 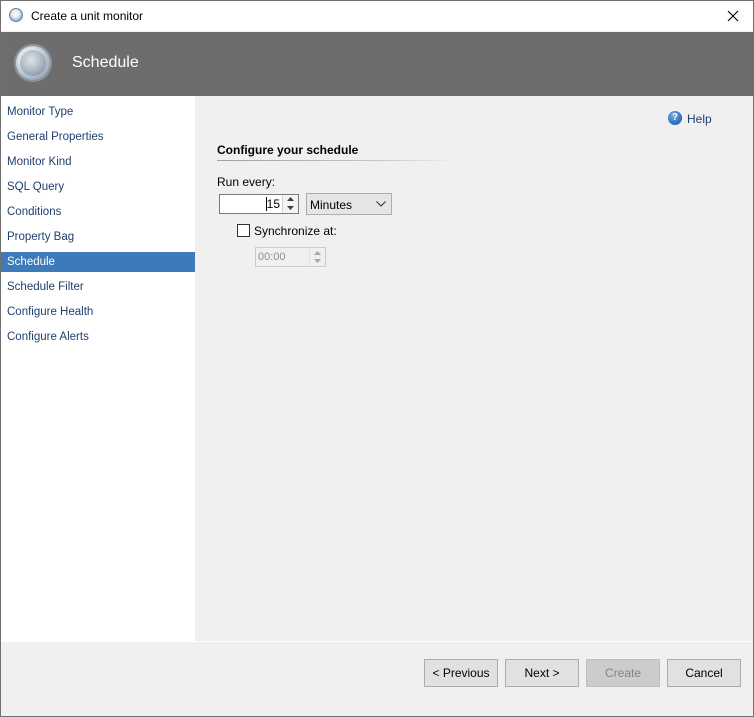 I want to click on synchronize-checkbox, so click(x=243, y=230).